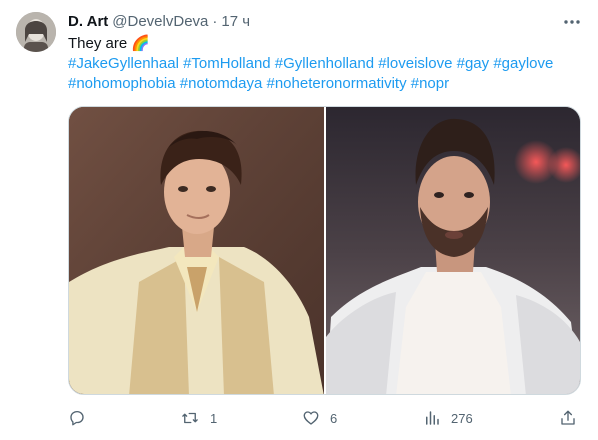 Image resolution: width=598 pixels, height=440 pixels. I want to click on avatar-image, so click(36, 32).